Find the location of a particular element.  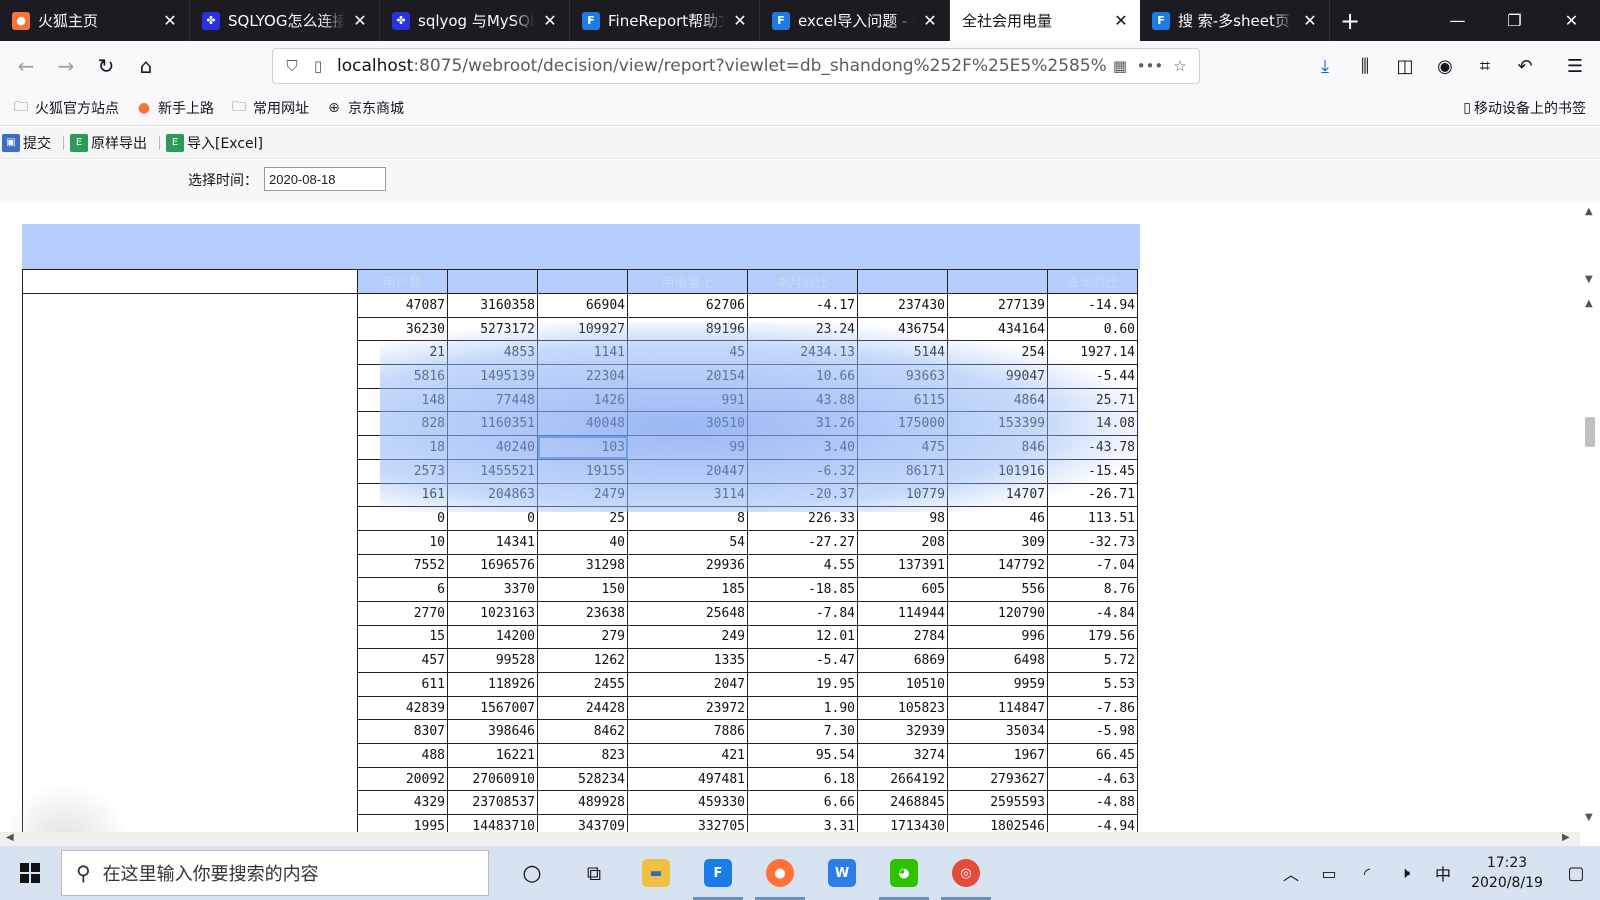

table-cell: 497481 is located at coordinates (687, 779).